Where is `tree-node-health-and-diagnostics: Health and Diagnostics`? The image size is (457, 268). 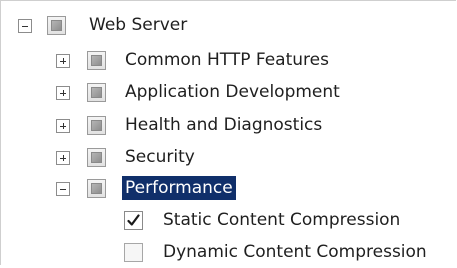
tree-node-health-and-diagnostics: Health and Diagnostics is located at coordinates (191, 126).